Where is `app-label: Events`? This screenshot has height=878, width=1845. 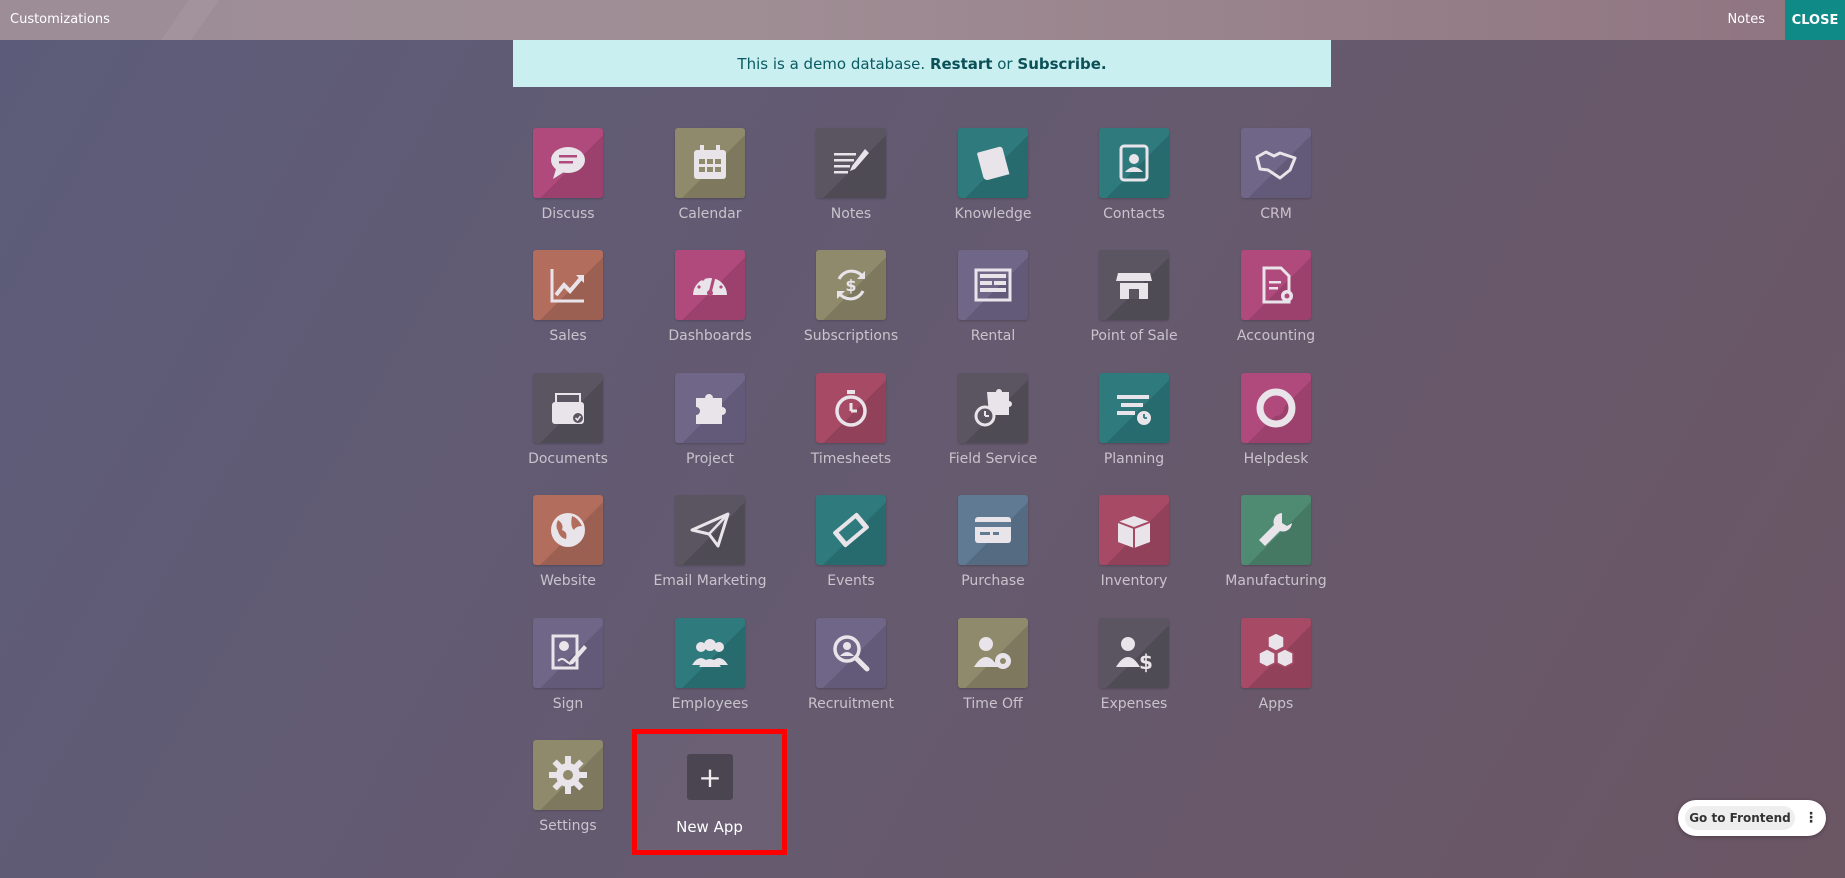 app-label: Events is located at coordinates (851, 581).